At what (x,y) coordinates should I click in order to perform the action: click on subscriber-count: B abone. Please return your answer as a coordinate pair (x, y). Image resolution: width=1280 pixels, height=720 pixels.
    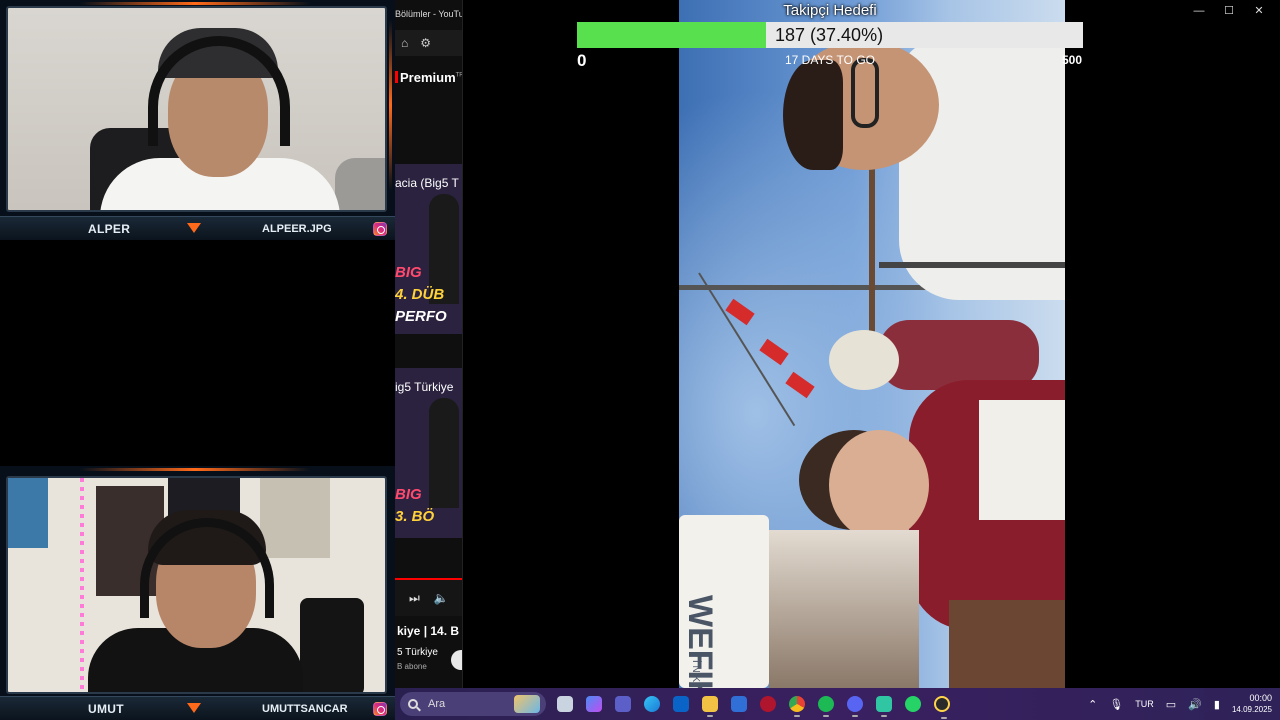
    Looking at the image, I should click on (412, 666).